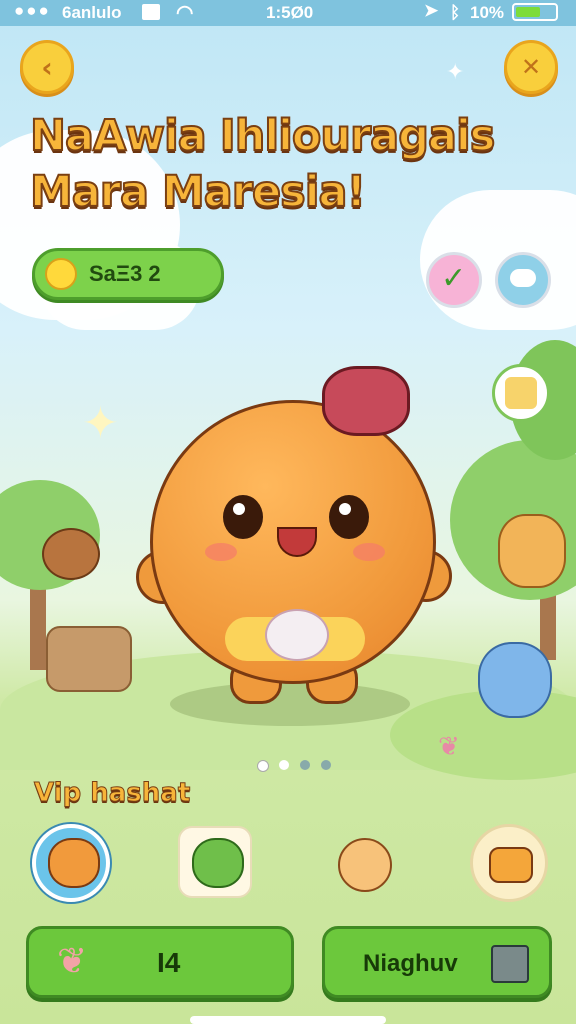 Image resolution: width=576 pixels, height=1024 pixels. I want to click on pink-mouse-icon, so click(365, 865).